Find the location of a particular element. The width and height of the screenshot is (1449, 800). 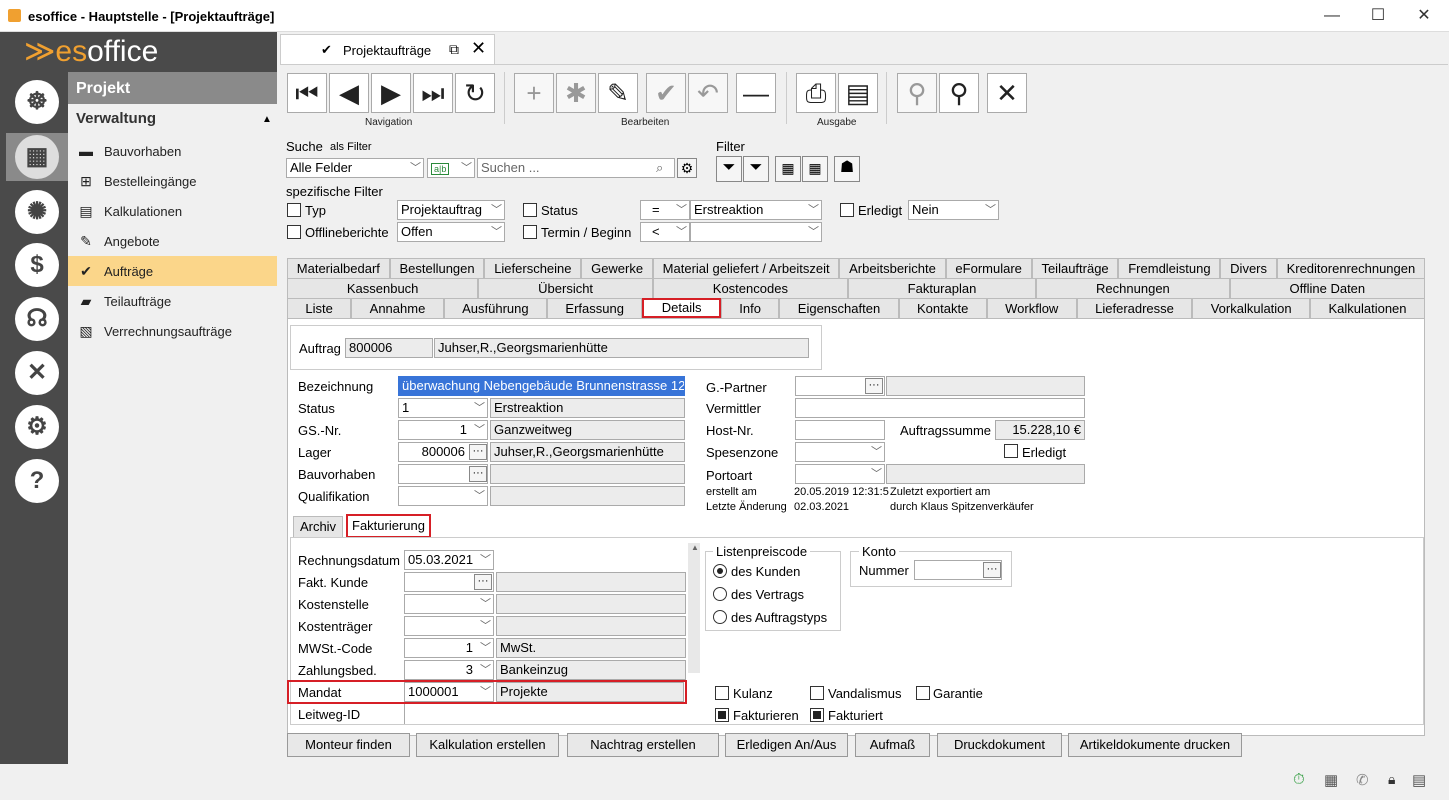

tab-annahme: Annahme is located at coordinates (397, 308).